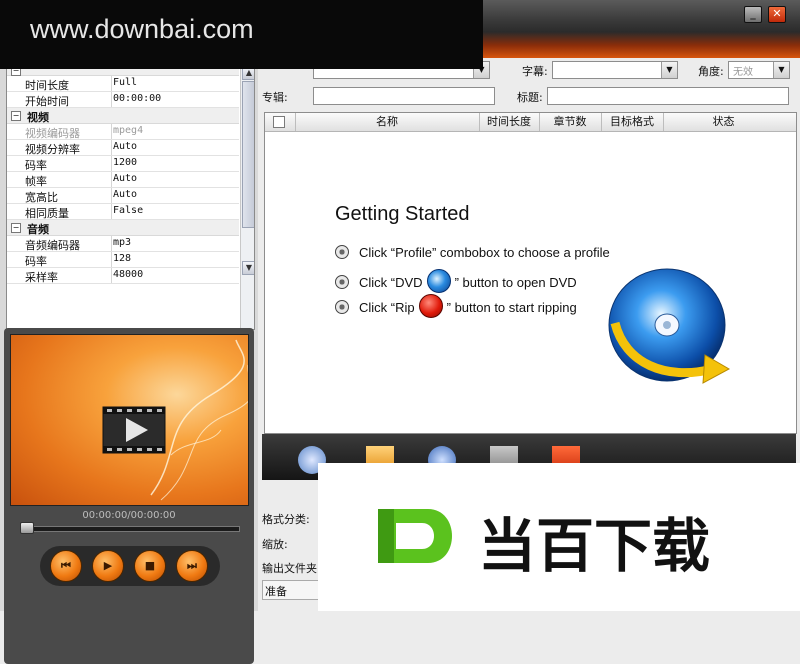 The width and height of the screenshot is (800, 664). I want to click on section-label: 视频, so click(38, 117).